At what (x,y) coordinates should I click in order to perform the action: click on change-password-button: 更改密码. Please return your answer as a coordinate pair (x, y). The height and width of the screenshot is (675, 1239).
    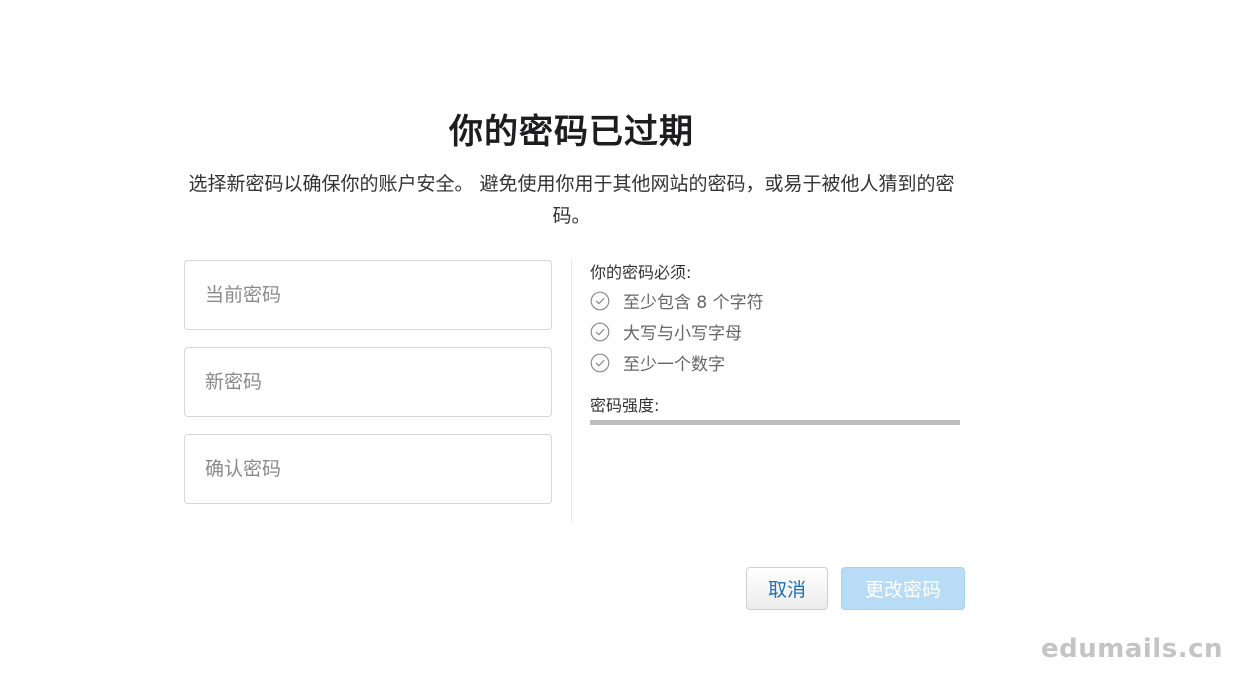
    Looking at the image, I should click on (903, 588).